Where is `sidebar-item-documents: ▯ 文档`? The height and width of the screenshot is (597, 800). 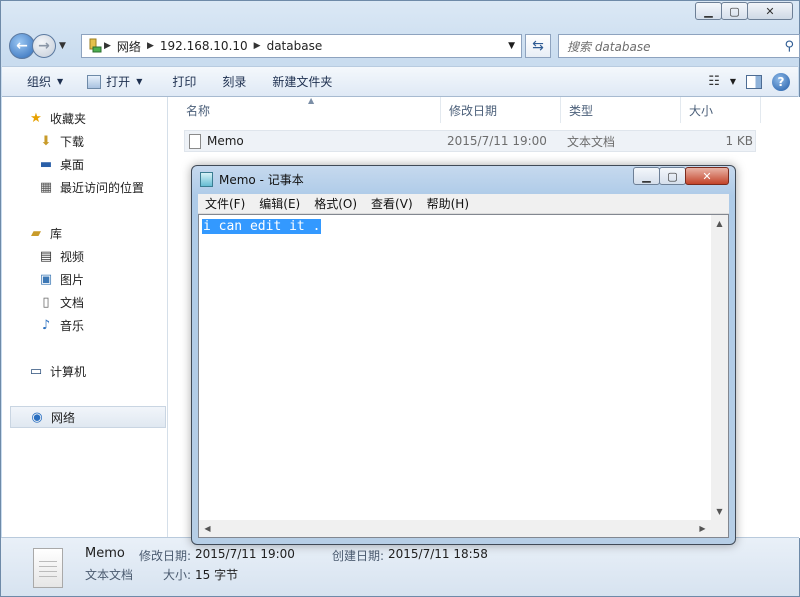
sidebar-item-documents: ▯ 文档 is located at coordinates (116, 302).